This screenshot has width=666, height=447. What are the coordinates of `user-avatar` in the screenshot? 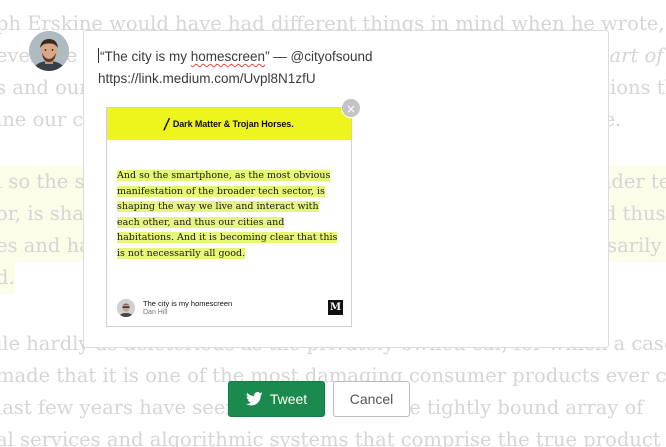 It's located at (49, 51).